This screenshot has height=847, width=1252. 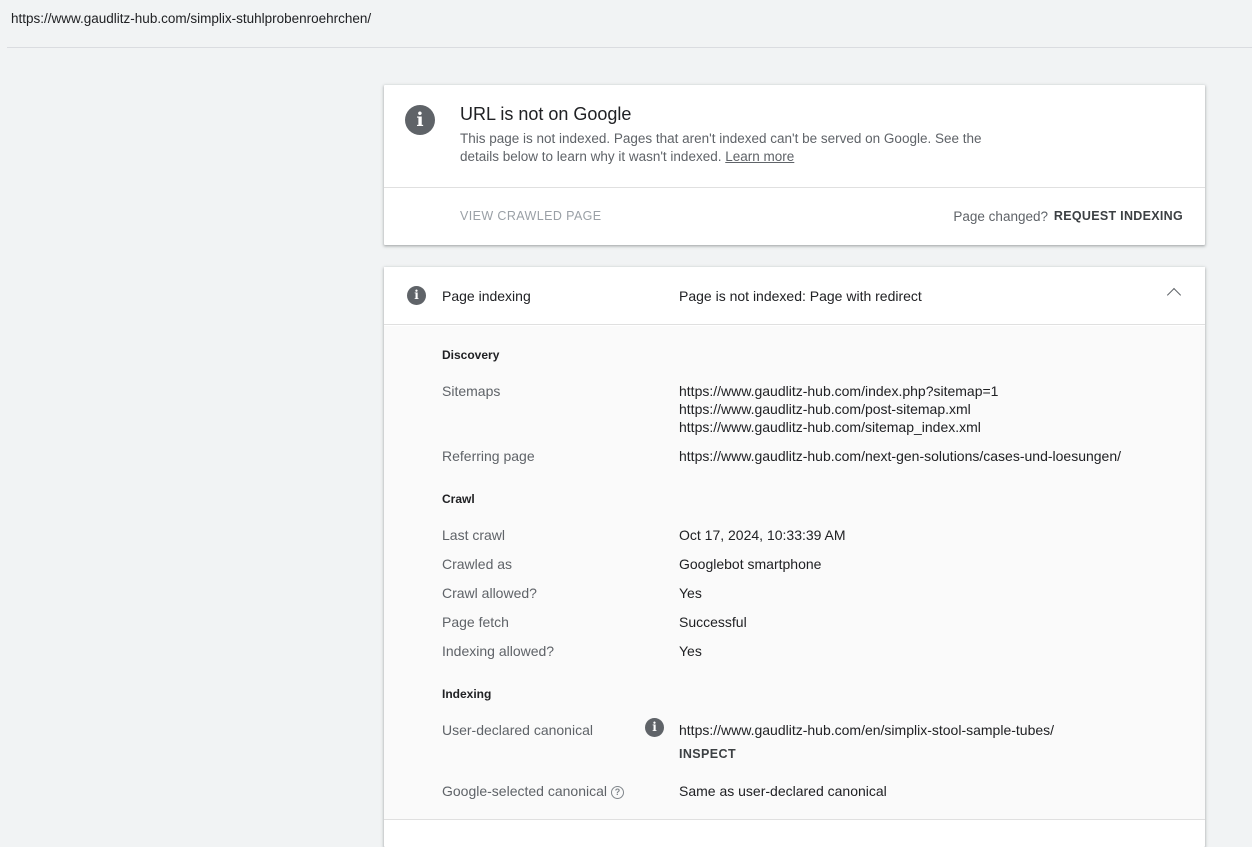 What do you see at coordinates (690, 593) in the screenshot?
I see `crawl-allowed-value: Yes` at bounding box center [690, 593].